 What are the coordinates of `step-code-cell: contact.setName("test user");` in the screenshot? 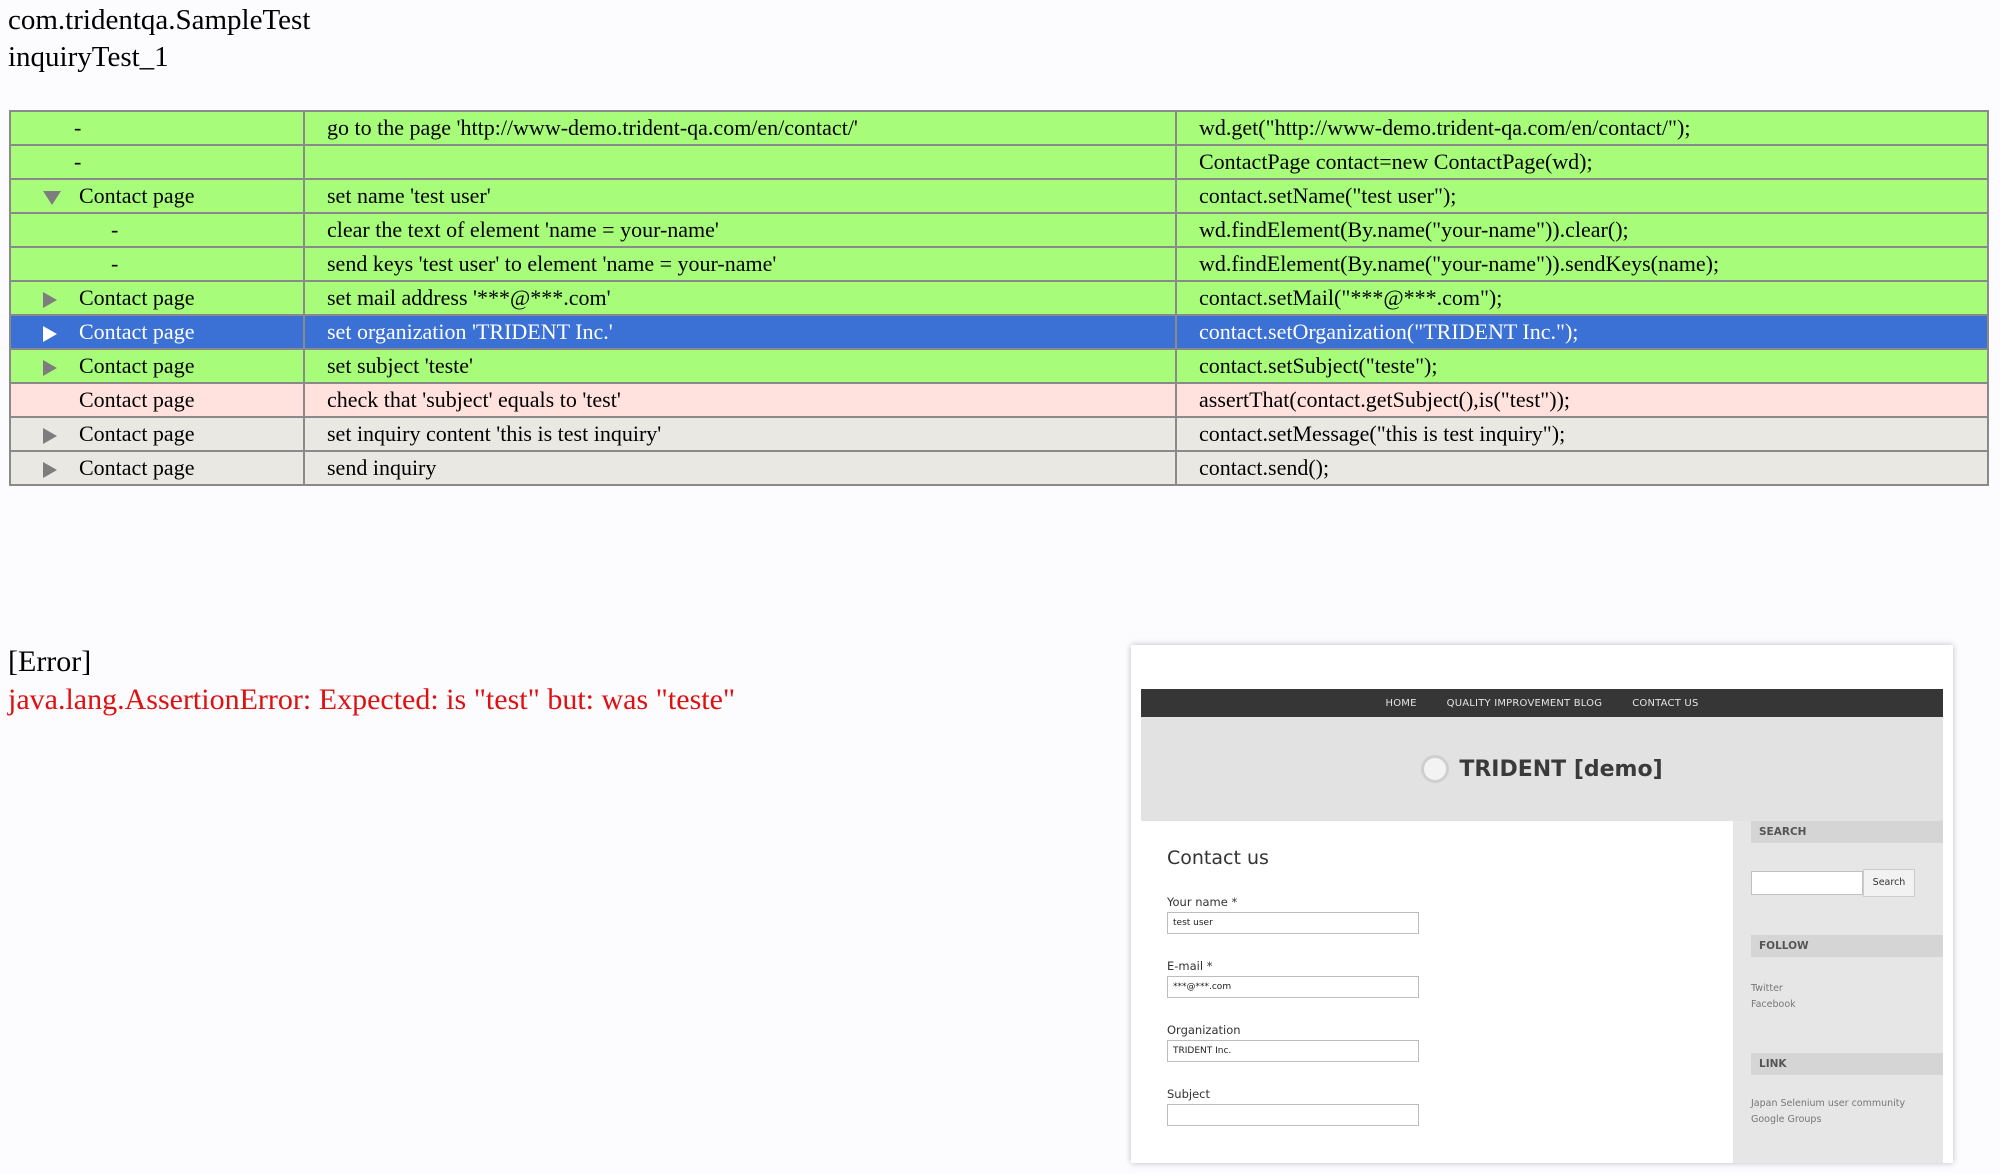 It's located at (1582, 196).